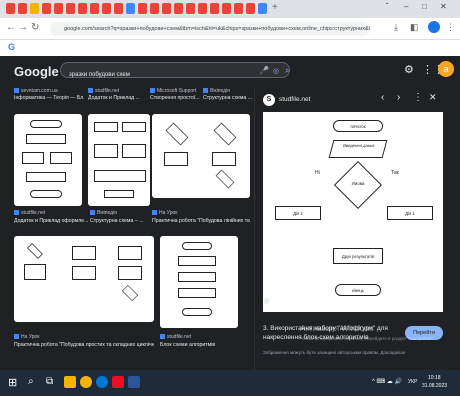 Image resolution: width=460 pixels, height=396 pixels. Describe the element at coordinates (12, 382) in the screenshot. I see `start-icon: ⊞` at that location.